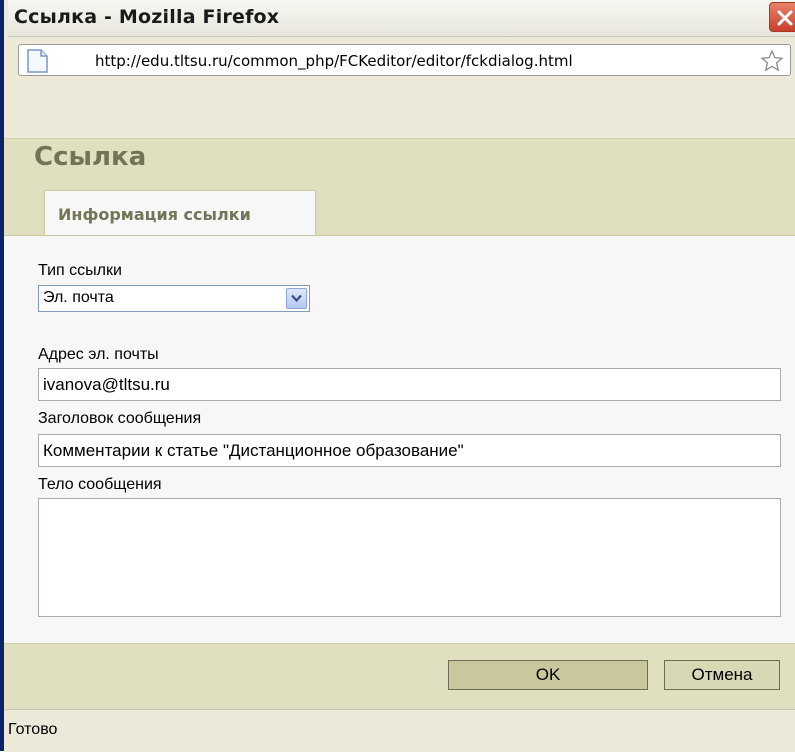 The width and height of the screenshot is (795, 752). I want to click on cancel-button: Отмена, so click(722, 675).